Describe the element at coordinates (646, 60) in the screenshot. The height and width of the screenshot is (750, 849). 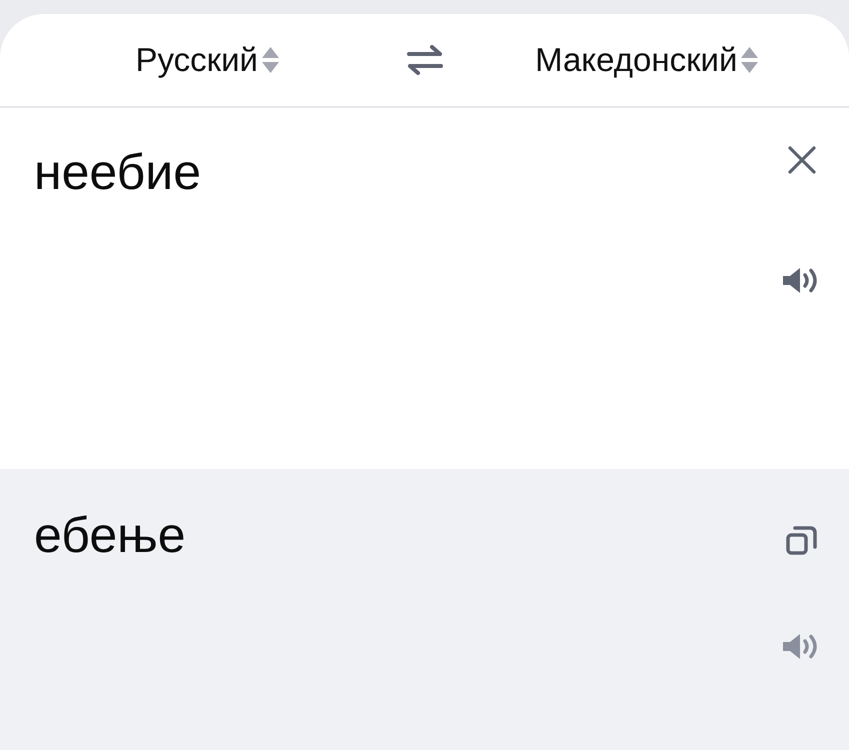
I see `target-language-selector: Македонский` at that location.